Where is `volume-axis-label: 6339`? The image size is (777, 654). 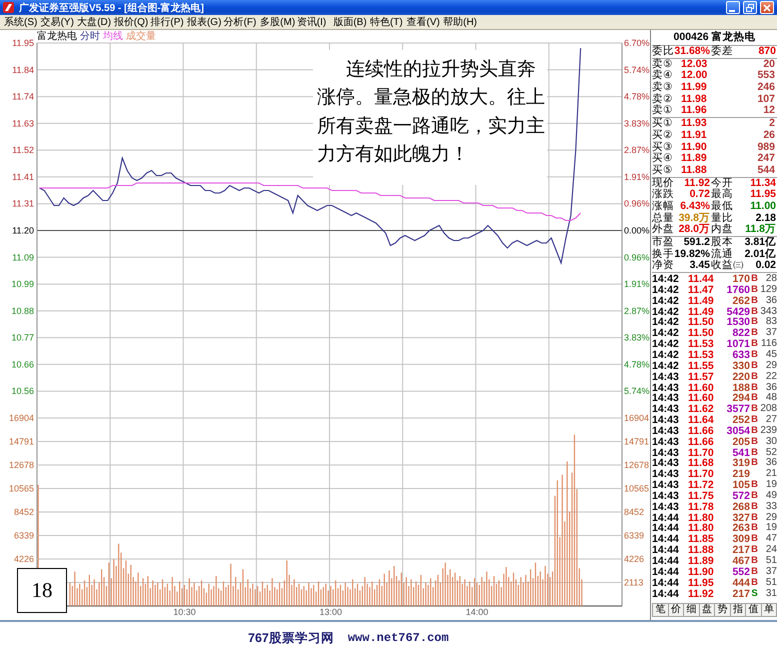
volume-axis-label: 6339 is located at coordinates (634, 535).